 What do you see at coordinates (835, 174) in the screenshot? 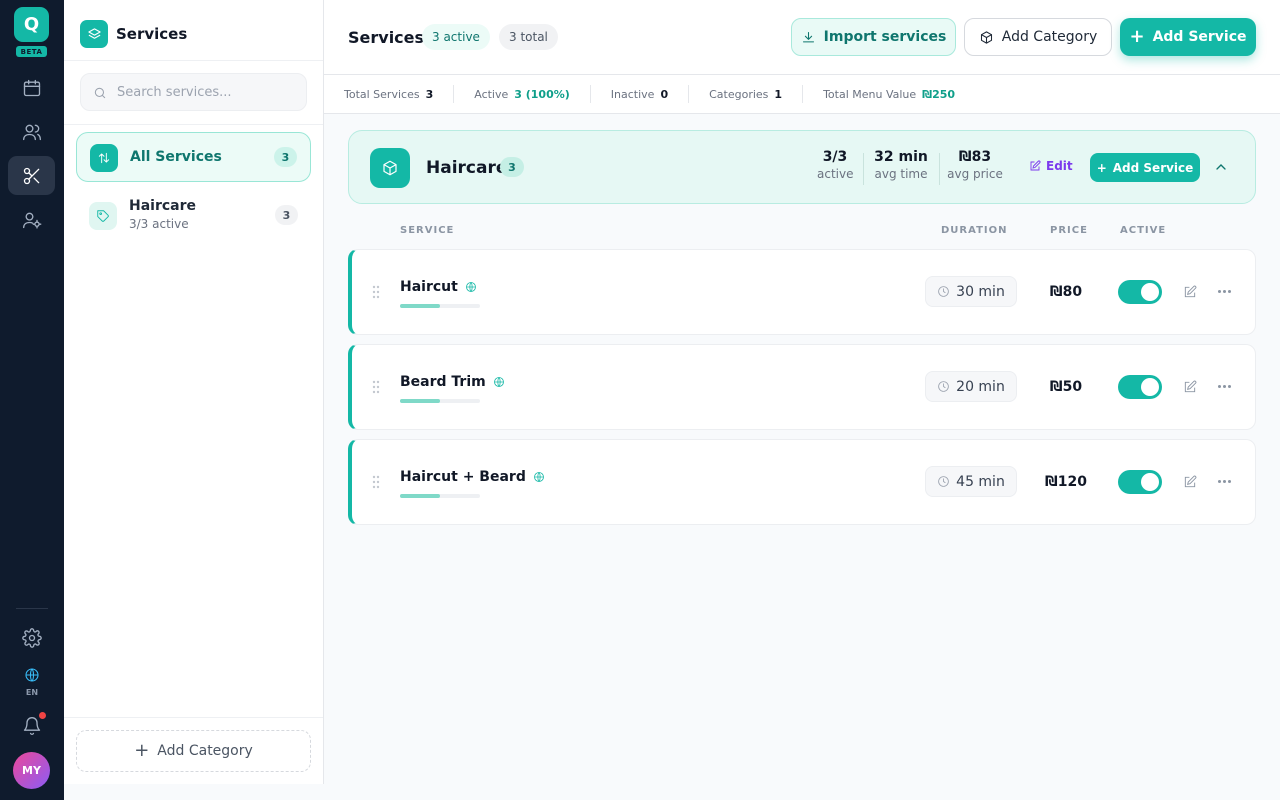
I see `stat-label: active` at bounding box center [835, 174].